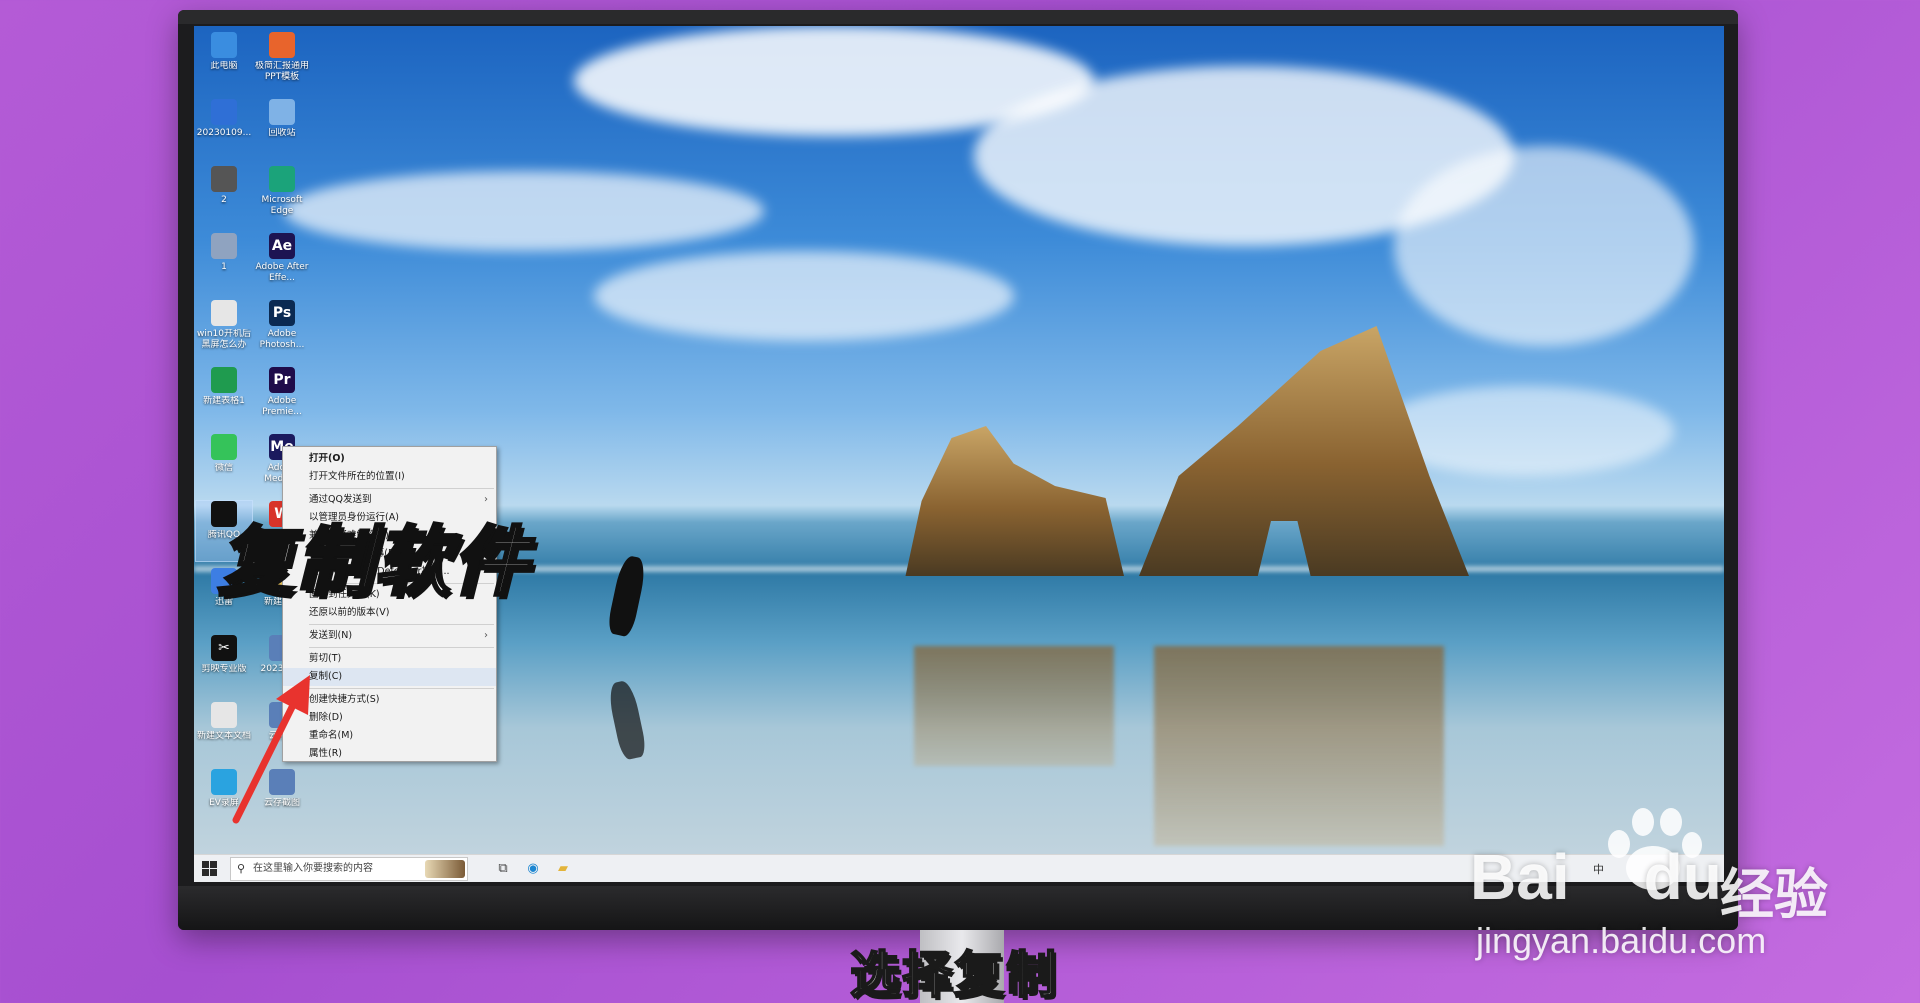 The height and width of the screenshot is (1003, 1920). Describe the element at coordinates (389, 459) in the screenshot. I see `context-menu-item: 打开(O)` at that location.